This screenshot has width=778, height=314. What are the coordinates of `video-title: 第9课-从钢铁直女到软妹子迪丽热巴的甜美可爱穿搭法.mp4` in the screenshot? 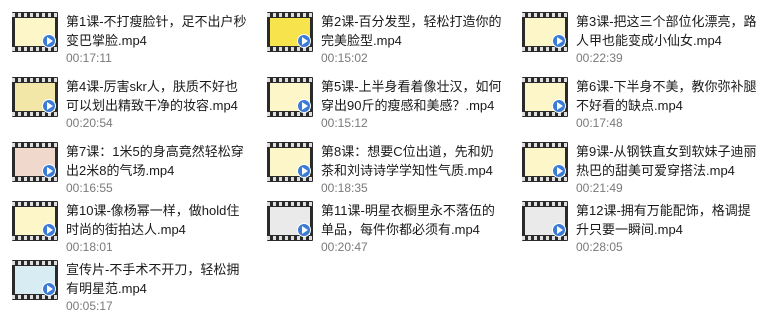 It's located at (666, 161).